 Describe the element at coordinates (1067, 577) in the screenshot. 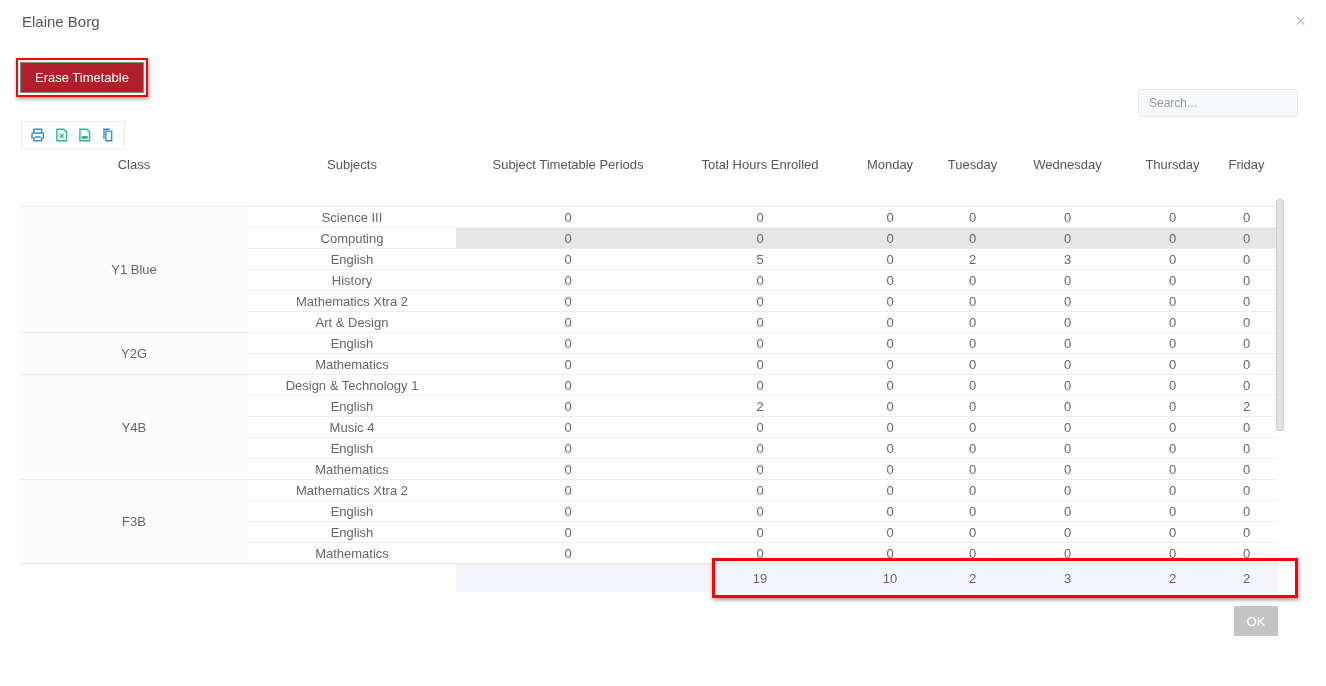

I see `total-cell: 3` at that location.